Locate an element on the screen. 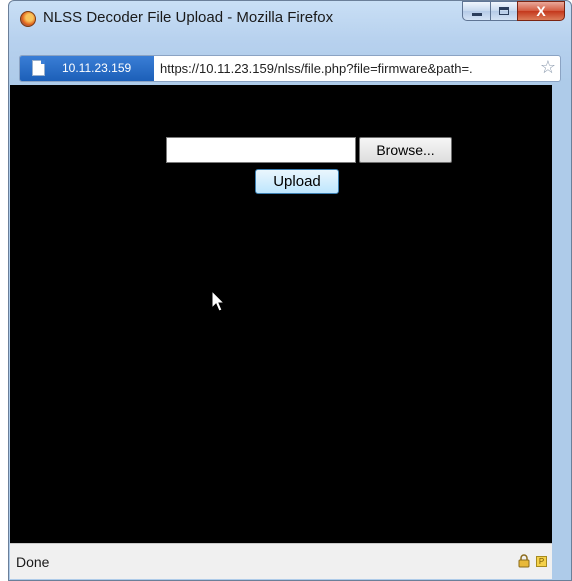 This screenshot has height=581, width=572. plugin-icon: P is located at coordinates (541, 561).